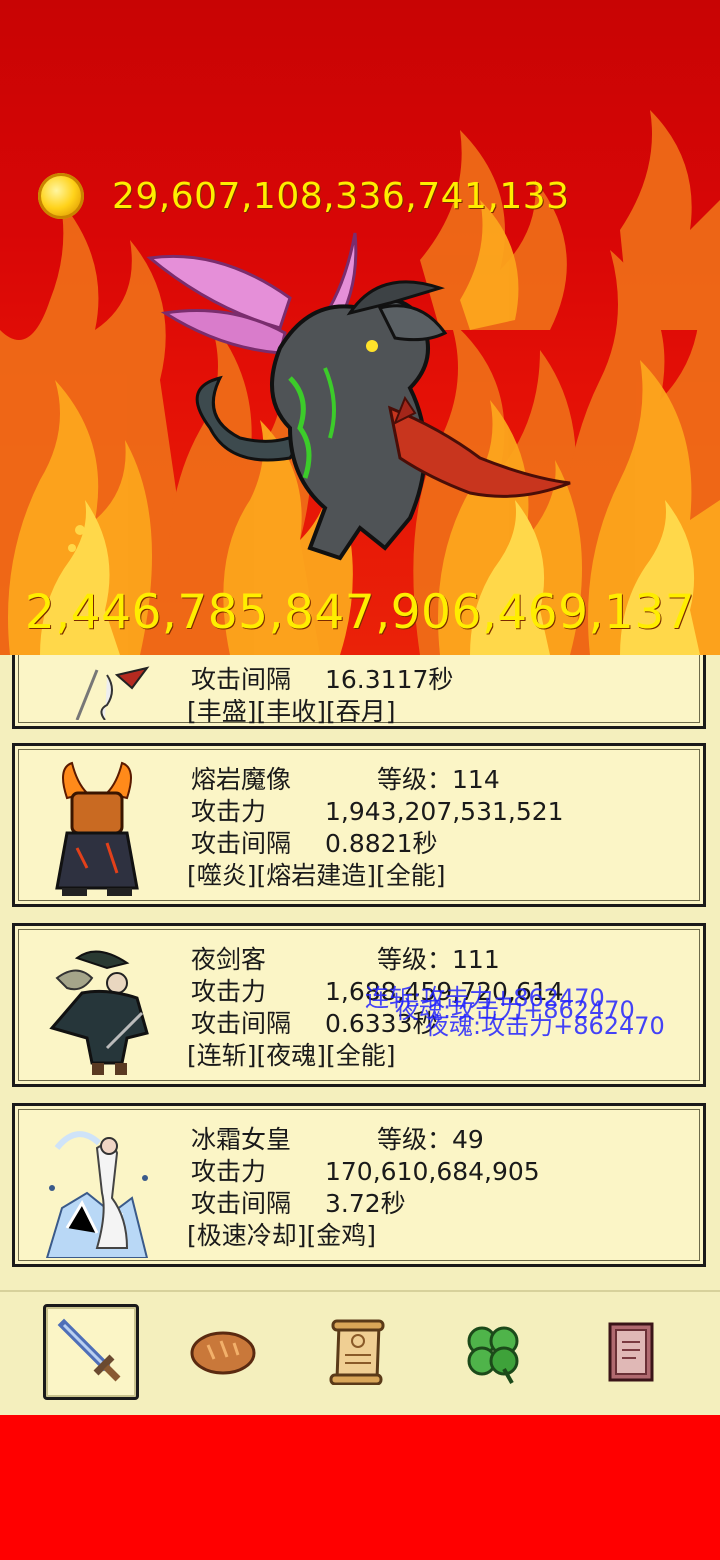 The height and width of the screenshot is (1560, 720). What do you see at coordinates (432, 1171) in the screenshot?
I see `attack-value: 170,610,684,905` at bounding box center [432, 1171].